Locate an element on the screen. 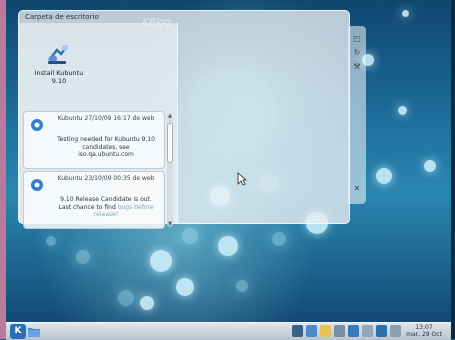 This screenshot has height=340, width=455. feed-item-header: Kubuntu 27/10/09 16:17 de web is located at coordinates (106, 118).